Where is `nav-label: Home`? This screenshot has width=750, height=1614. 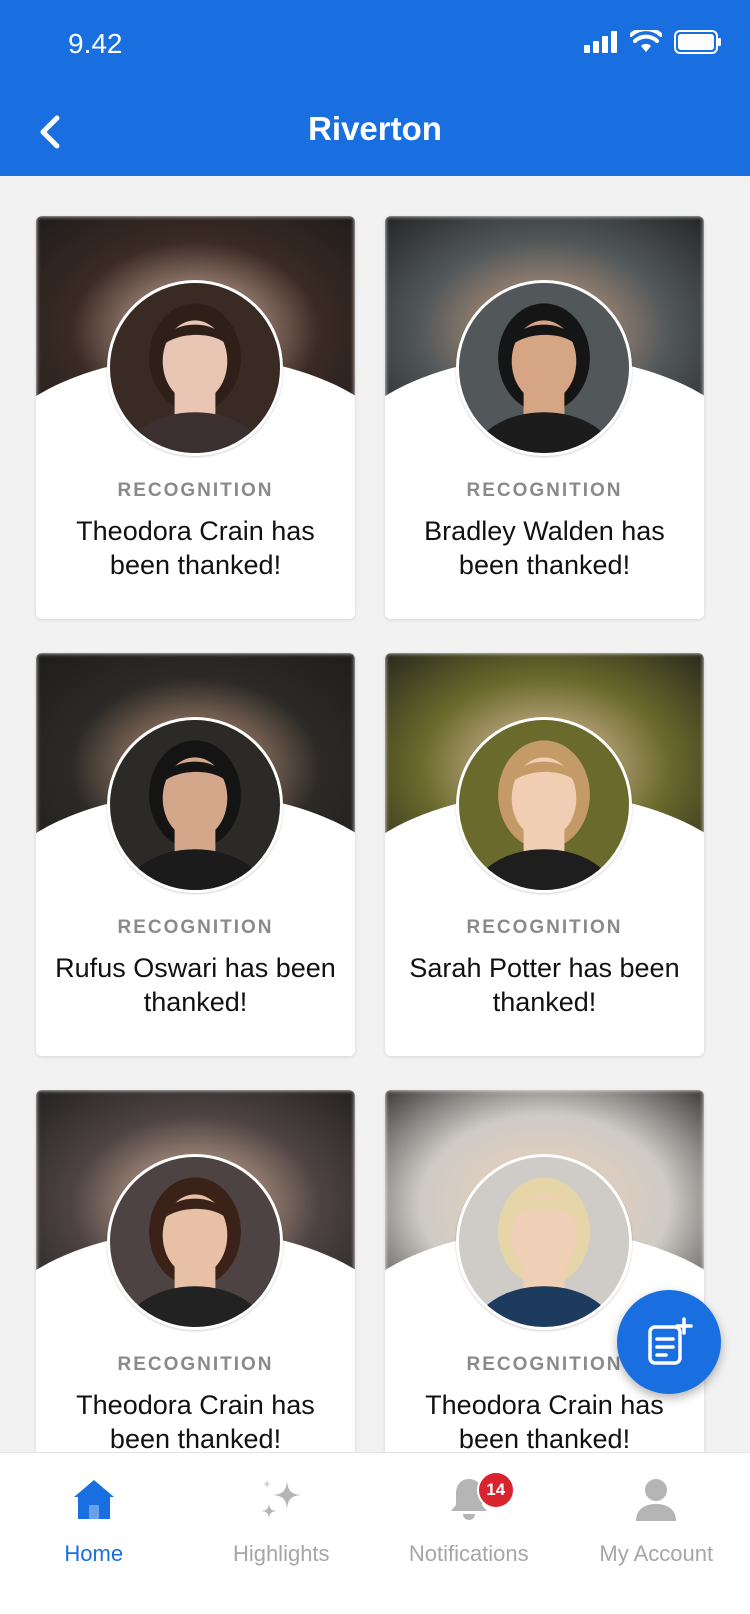 nav-label: Home is located at coordinates (94, 1553).